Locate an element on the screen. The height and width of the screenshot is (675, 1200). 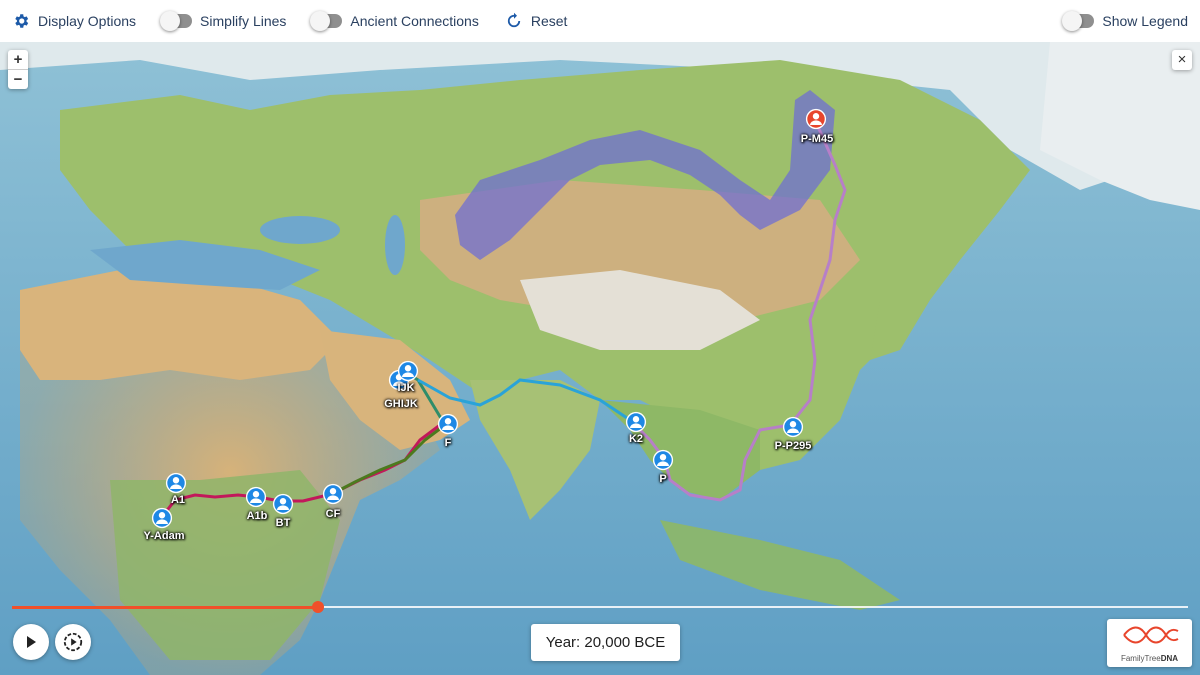
marker-label: P-P295 is located at coordinates (793, 446).